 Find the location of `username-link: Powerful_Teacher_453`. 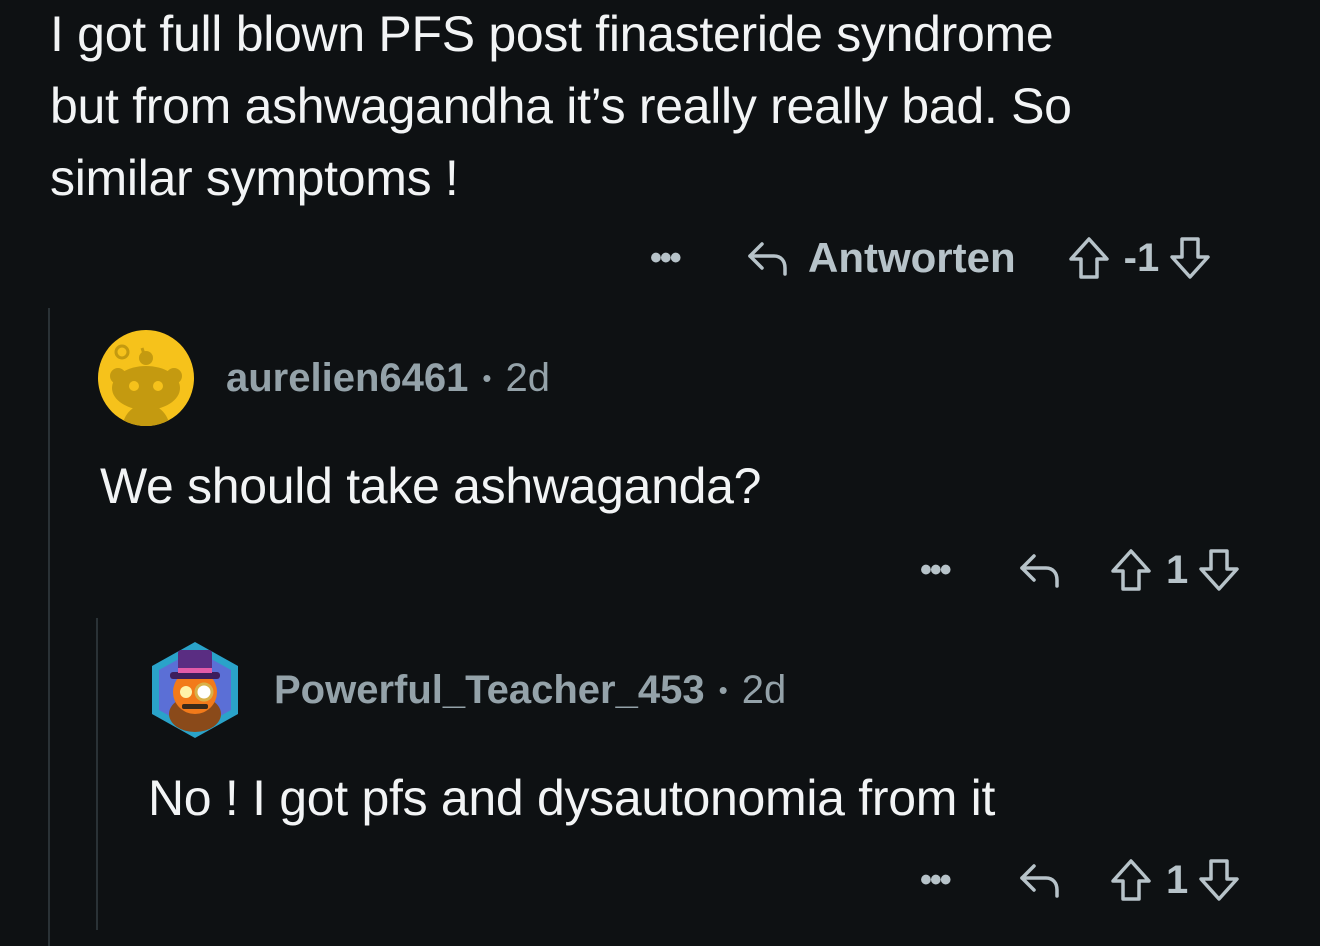

username-link: Powerful_Teacher_453 is located at coordinates (489, 690).